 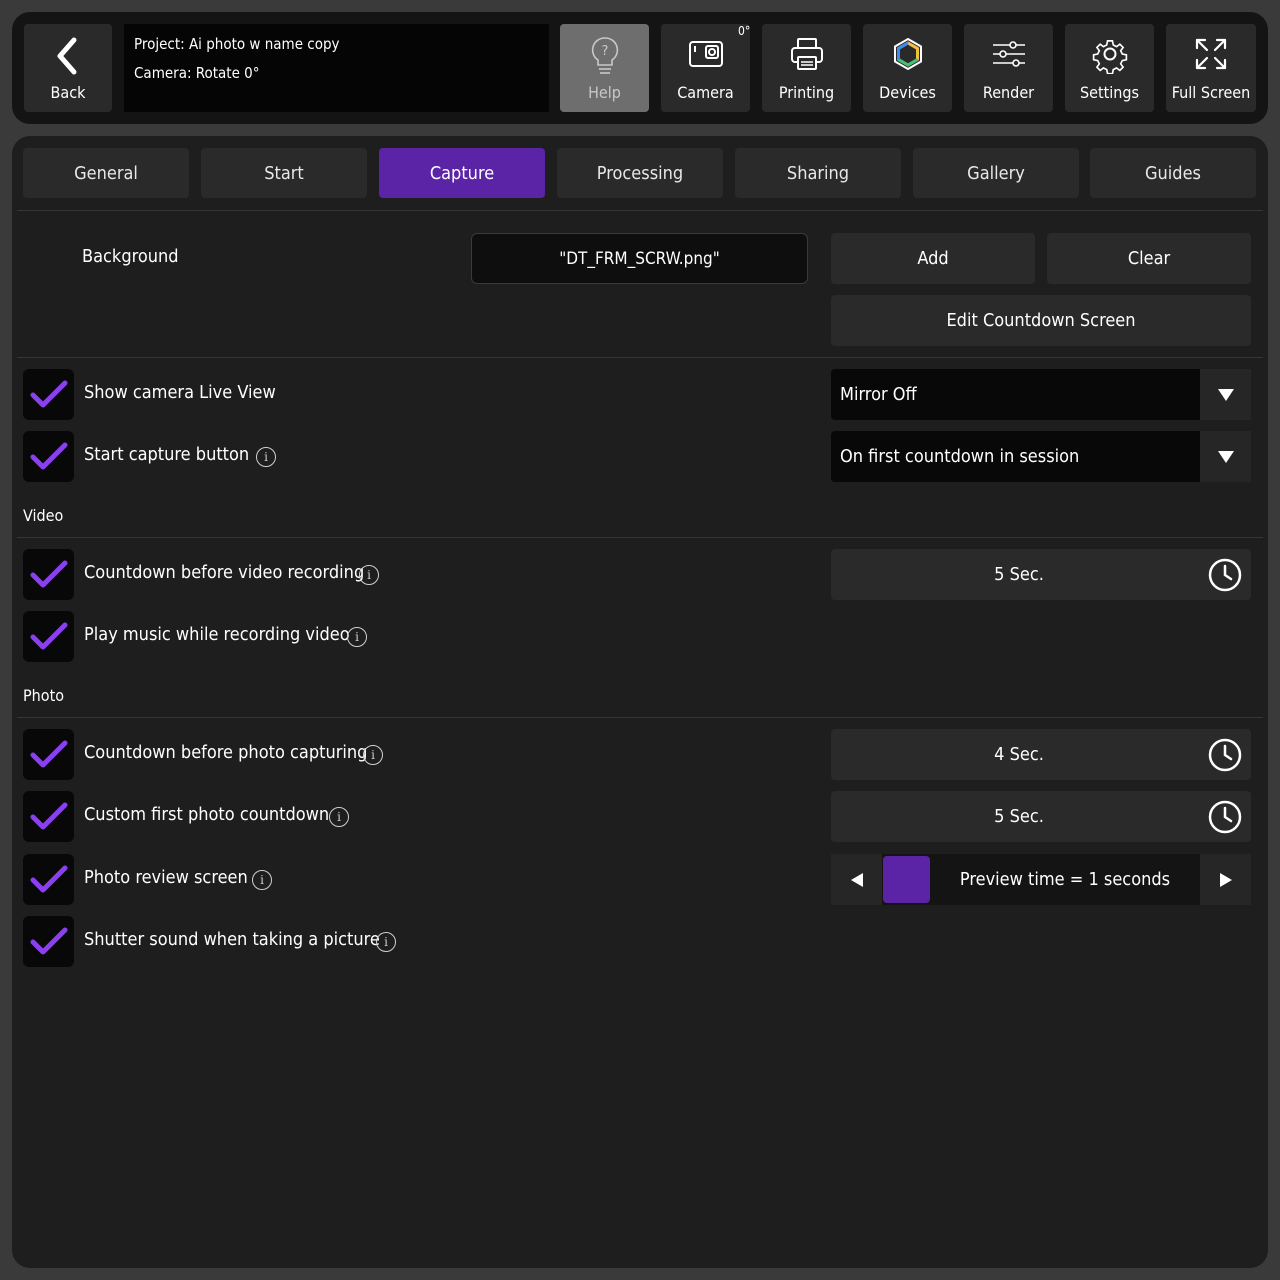 I want to click on live-view-label: Show camera Live View, so click(x=180, y=392).